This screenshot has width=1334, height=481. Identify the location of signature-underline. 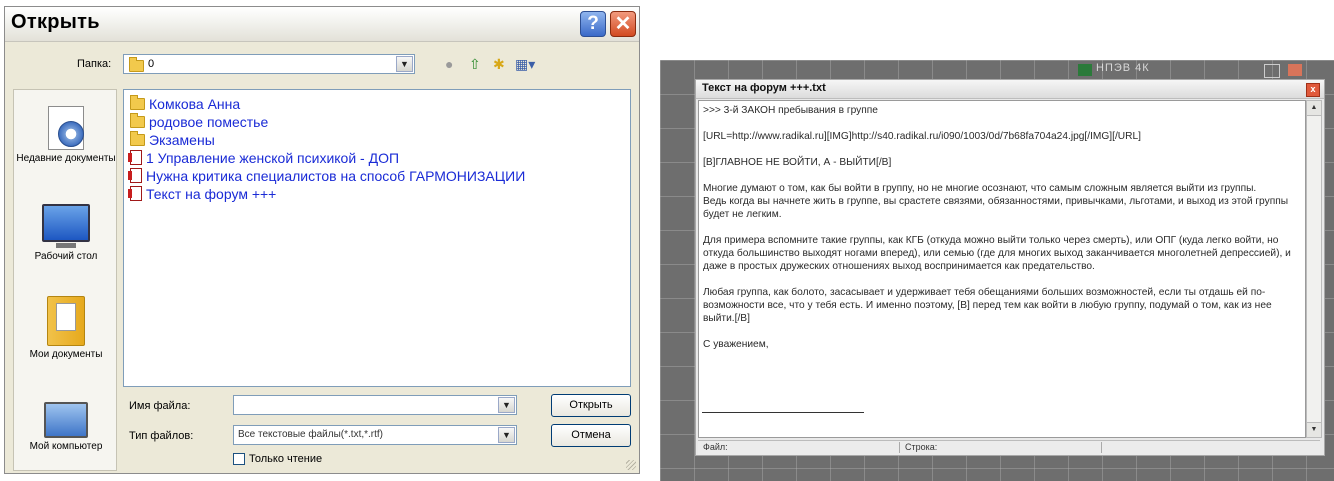
(783, 412).